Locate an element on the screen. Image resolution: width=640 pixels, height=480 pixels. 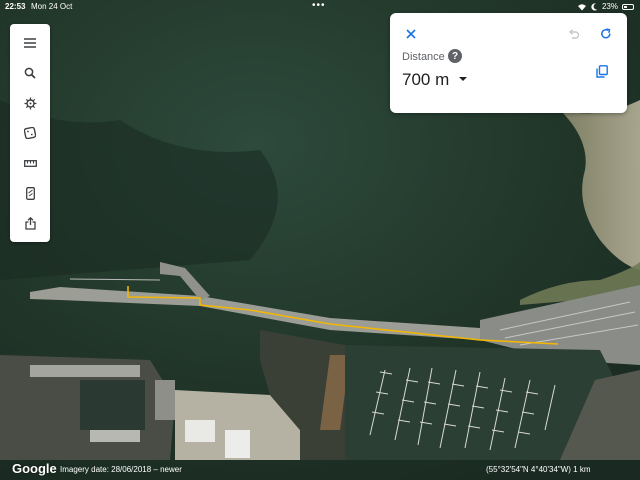
status-bar: 22:53 Mon 24 Oct ••• 23% is located at coordinates (320, 7).